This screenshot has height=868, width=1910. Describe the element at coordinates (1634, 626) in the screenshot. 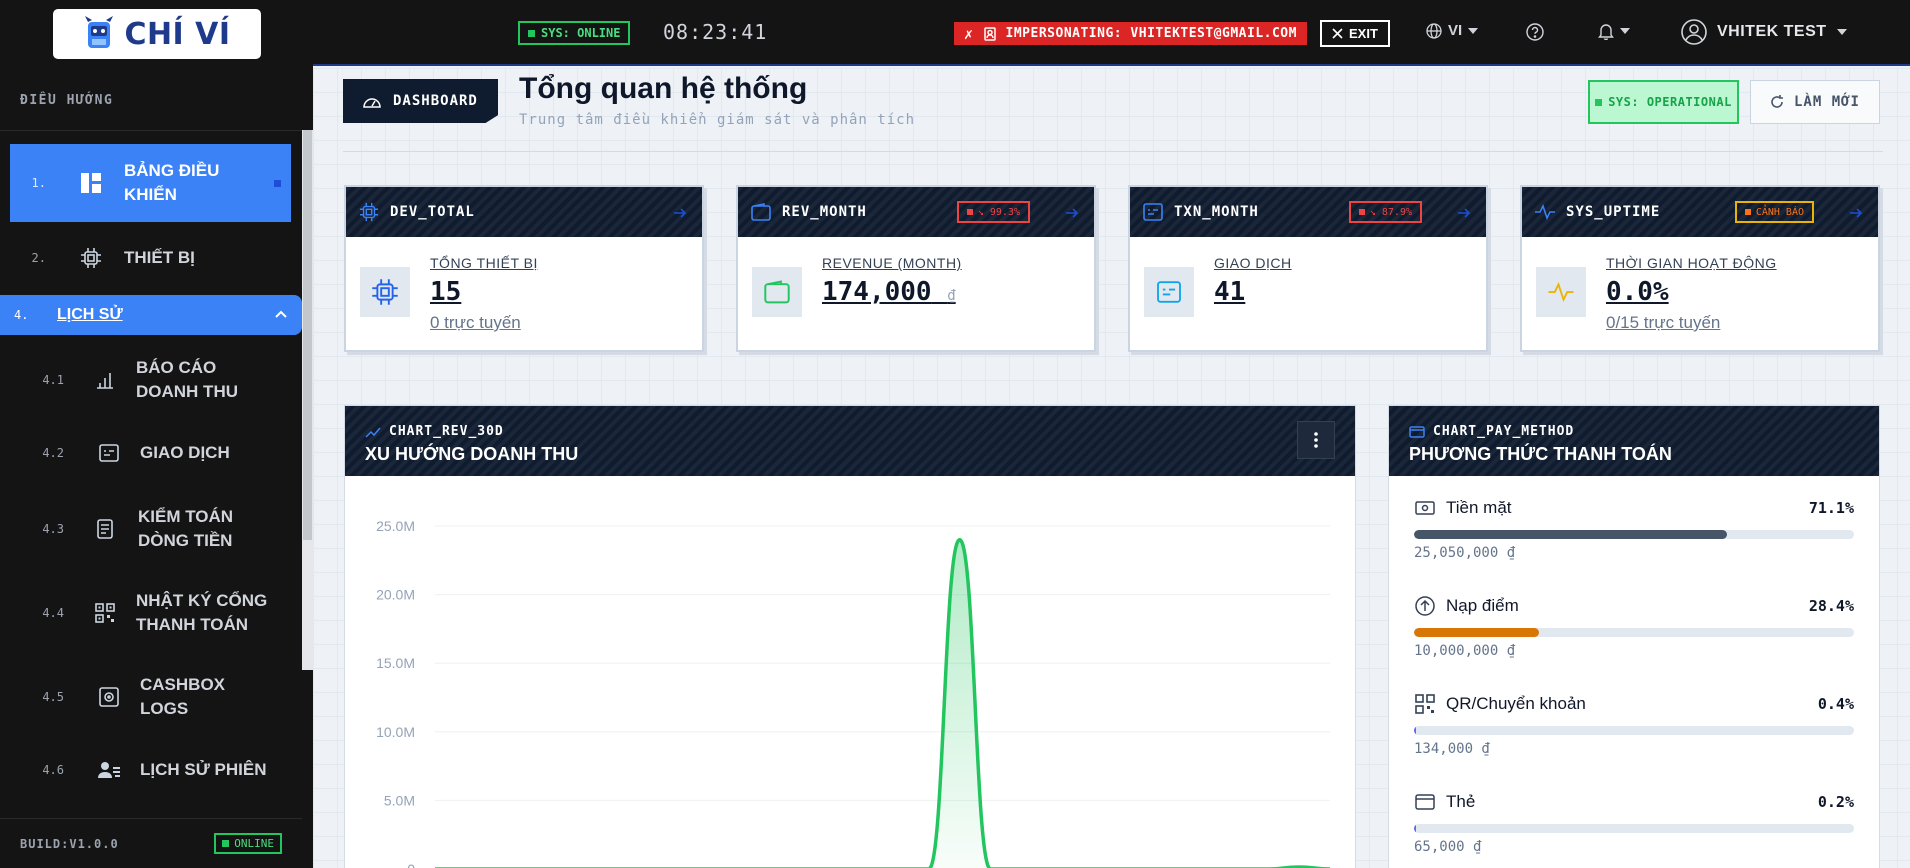

I see `payment-method-row: Nạp điểm 28.4% 10,000,000 ₫` at that location.